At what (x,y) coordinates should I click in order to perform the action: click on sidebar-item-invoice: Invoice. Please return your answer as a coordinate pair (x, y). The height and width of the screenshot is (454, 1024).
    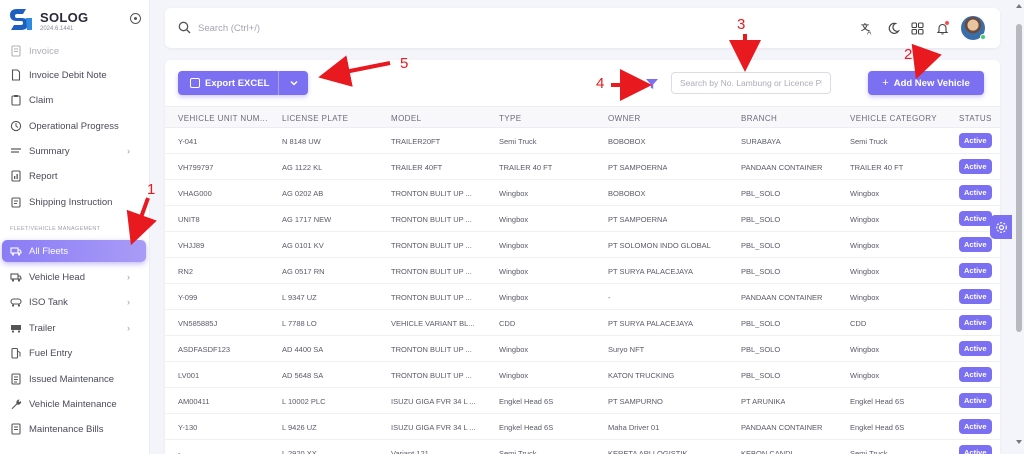
    Looking at the image, I should click on (74, 51).